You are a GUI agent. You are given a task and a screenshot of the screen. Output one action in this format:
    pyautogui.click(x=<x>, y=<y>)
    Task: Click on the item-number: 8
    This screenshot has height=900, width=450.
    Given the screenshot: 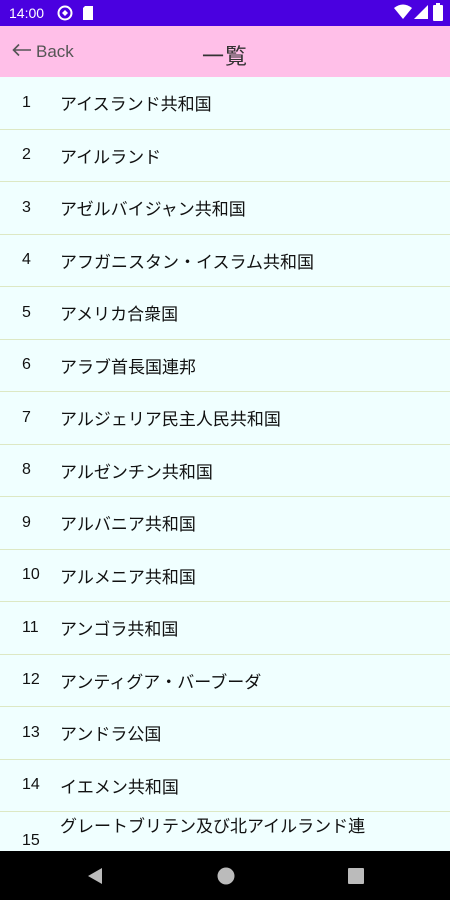 What is the action you would take?
    pyautogui.click(x=26, y=470)
    